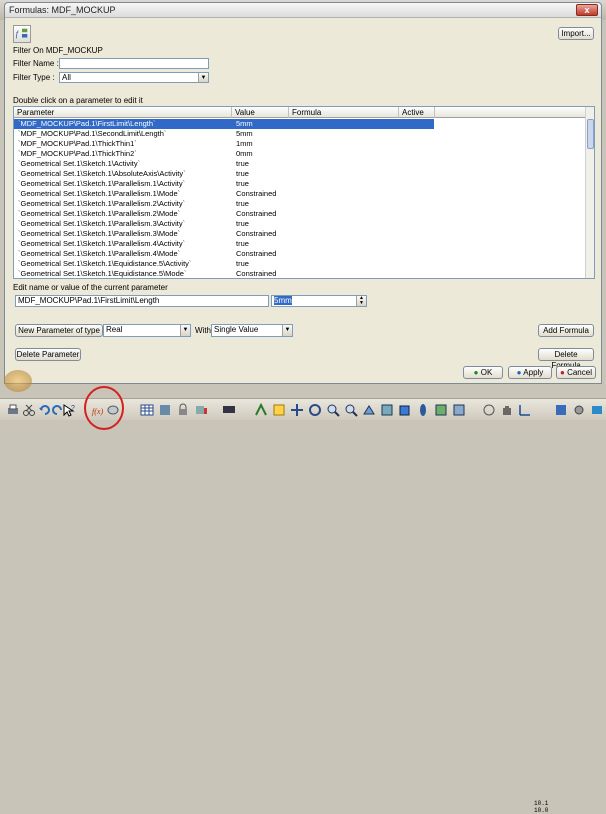 This screenshot has width=606, height=814. Describe the element at coordinates (279, 410) in the screenshot. I see `fit-all-icon` at that location.